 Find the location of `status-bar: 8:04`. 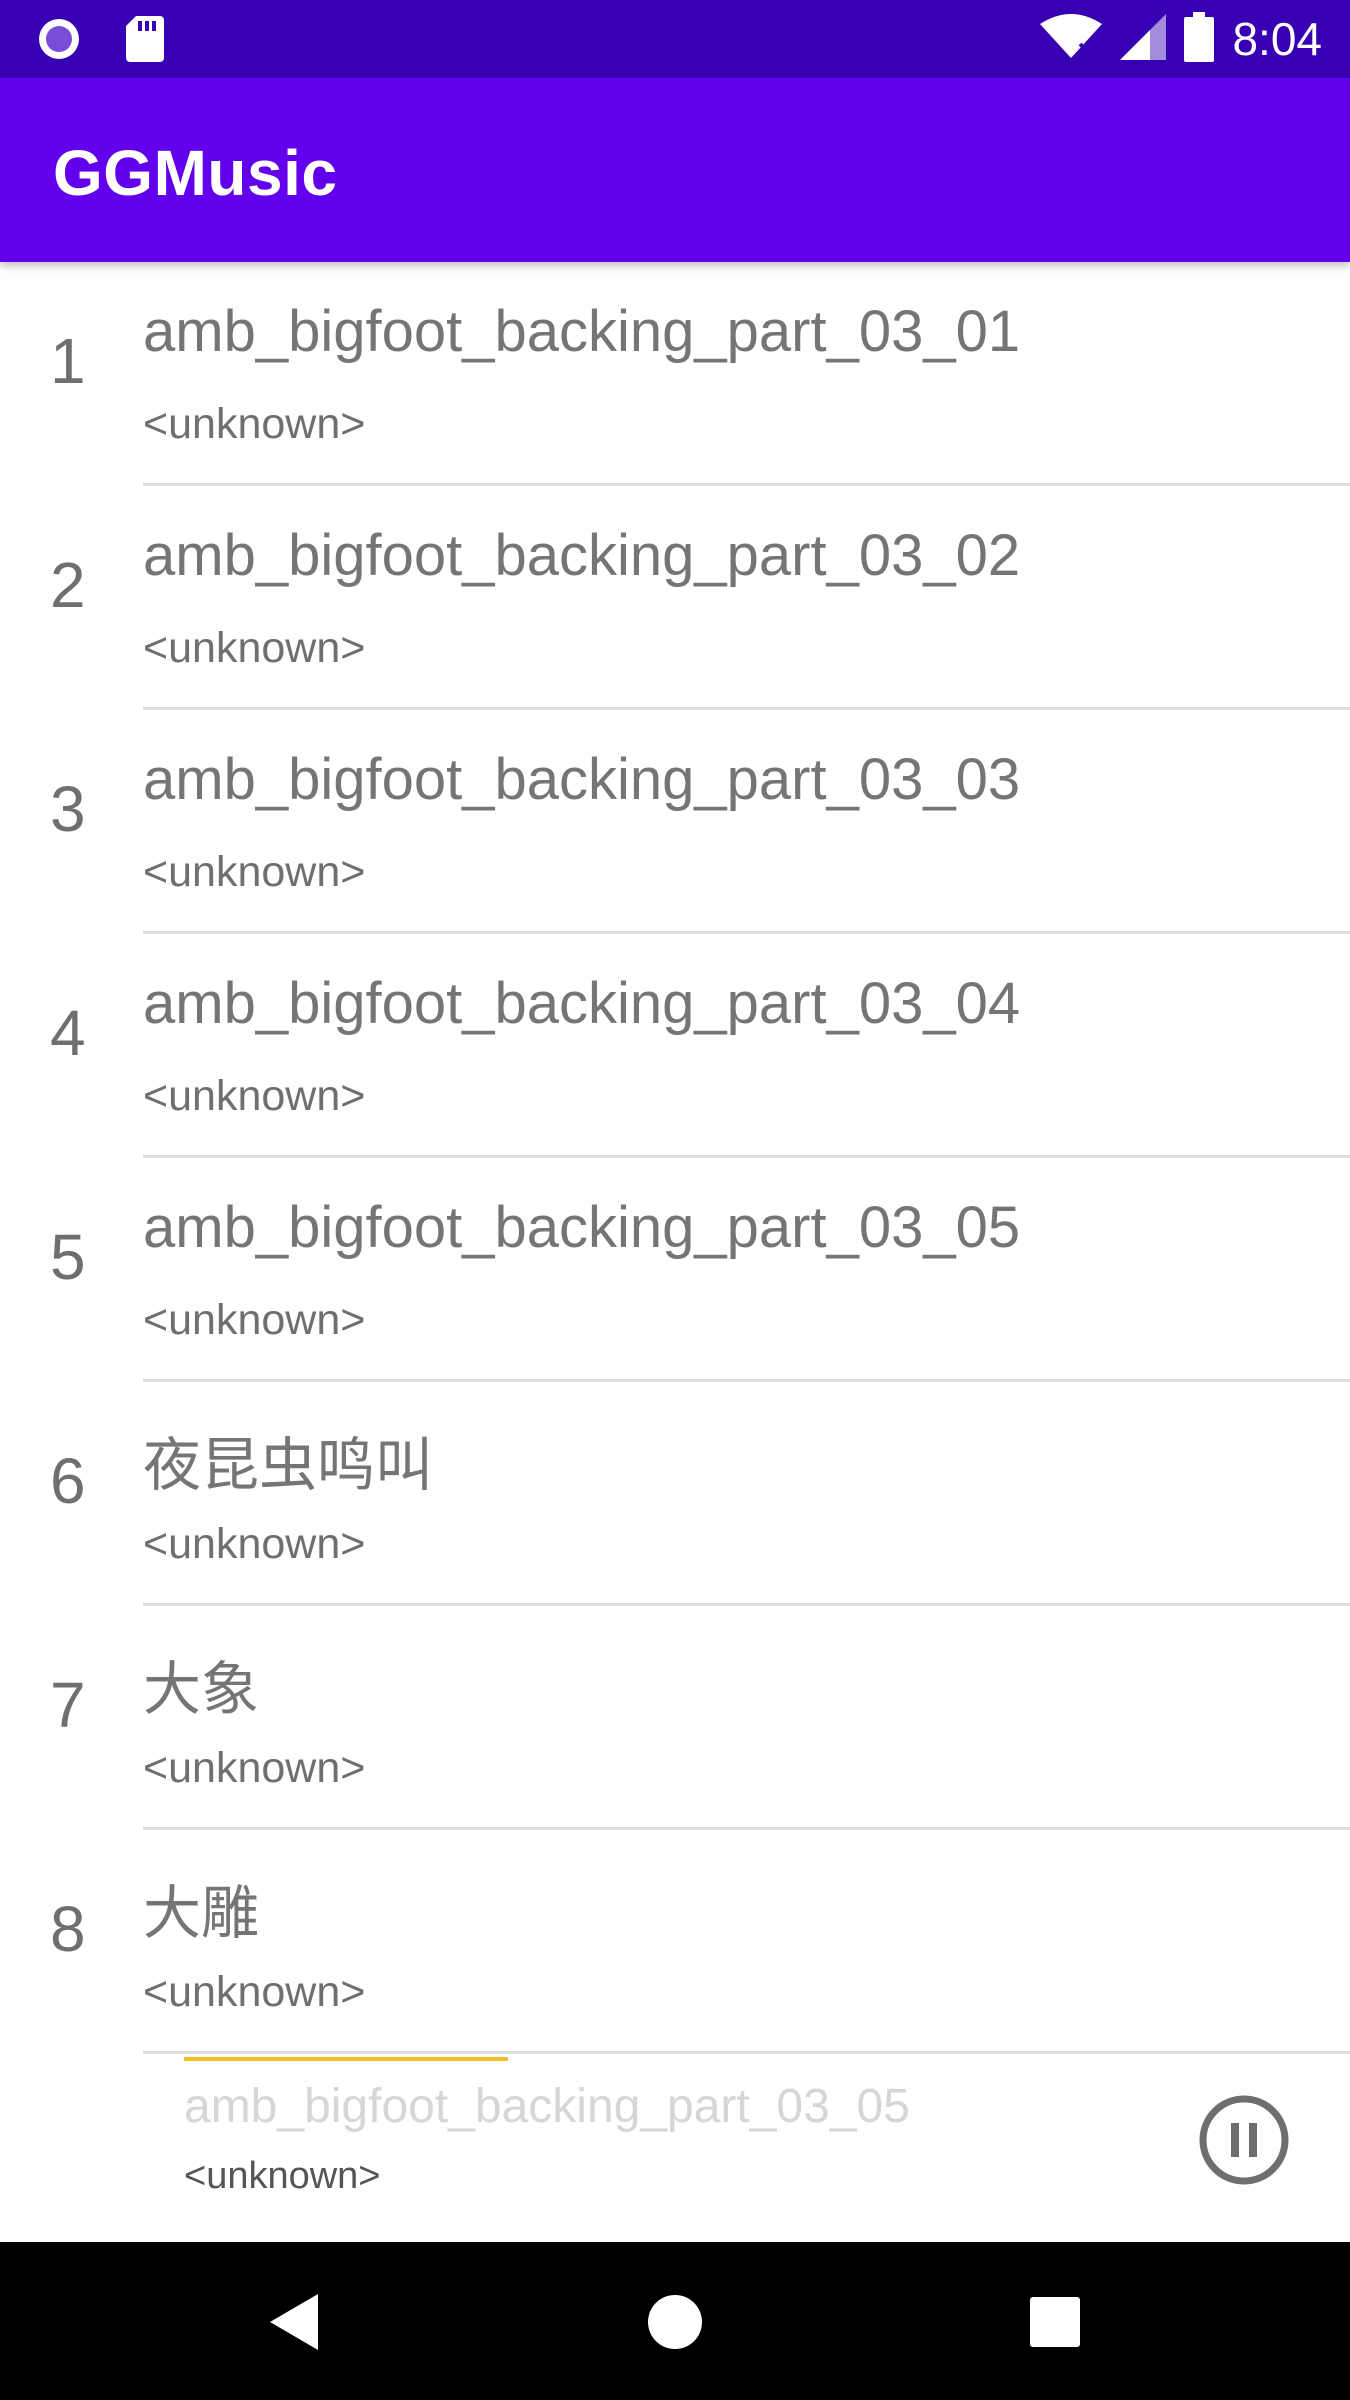

status-bar: 8:04 is located at coordinates (675, 39).